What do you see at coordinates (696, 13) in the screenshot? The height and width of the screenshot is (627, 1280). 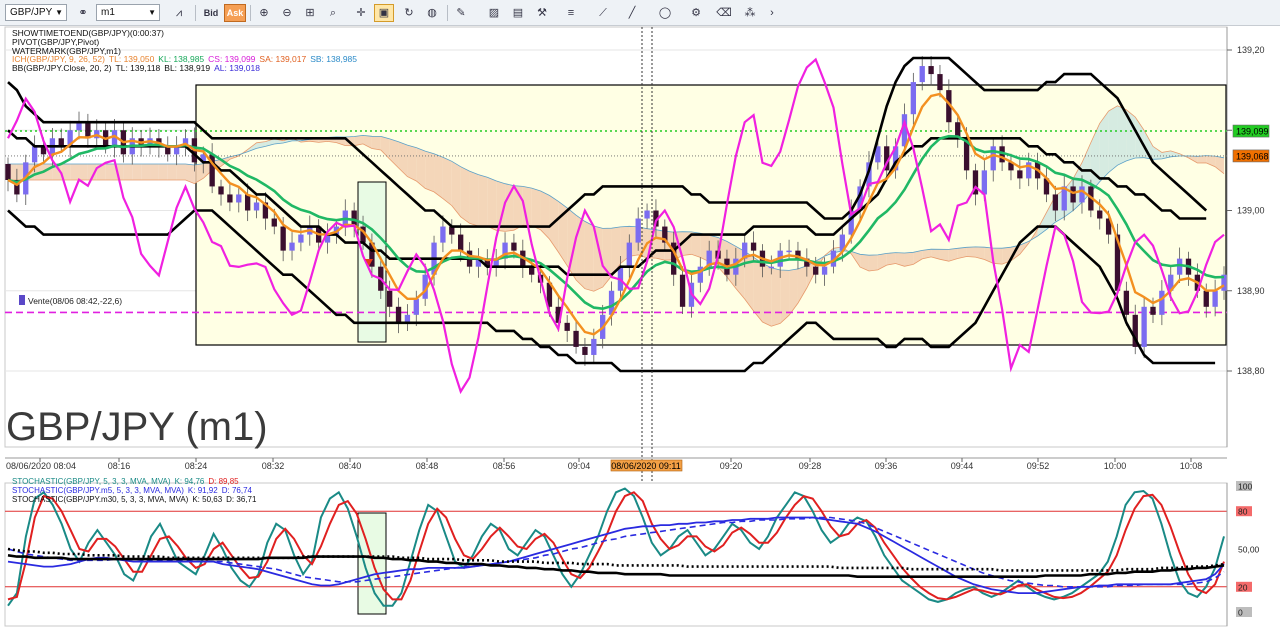 I see `settings-icon: ⚙` at bounding box center [696, 13].